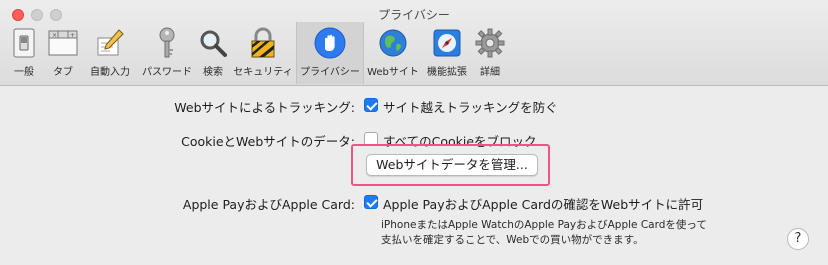 Image resolution: width=828 pixels, height=265 pixels. Describe the element at coordinates (268, 141) in the screenshot. I see `cookies-label: CookieとWebサイトのデータ:` at that location.